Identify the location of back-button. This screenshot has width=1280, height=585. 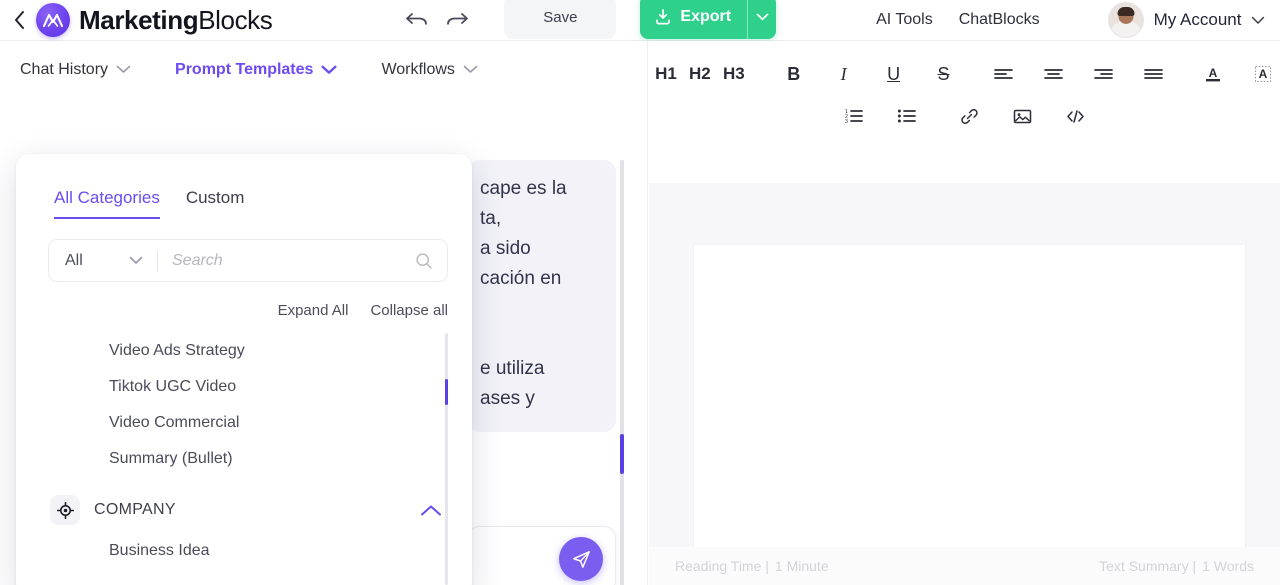
(19, 20).